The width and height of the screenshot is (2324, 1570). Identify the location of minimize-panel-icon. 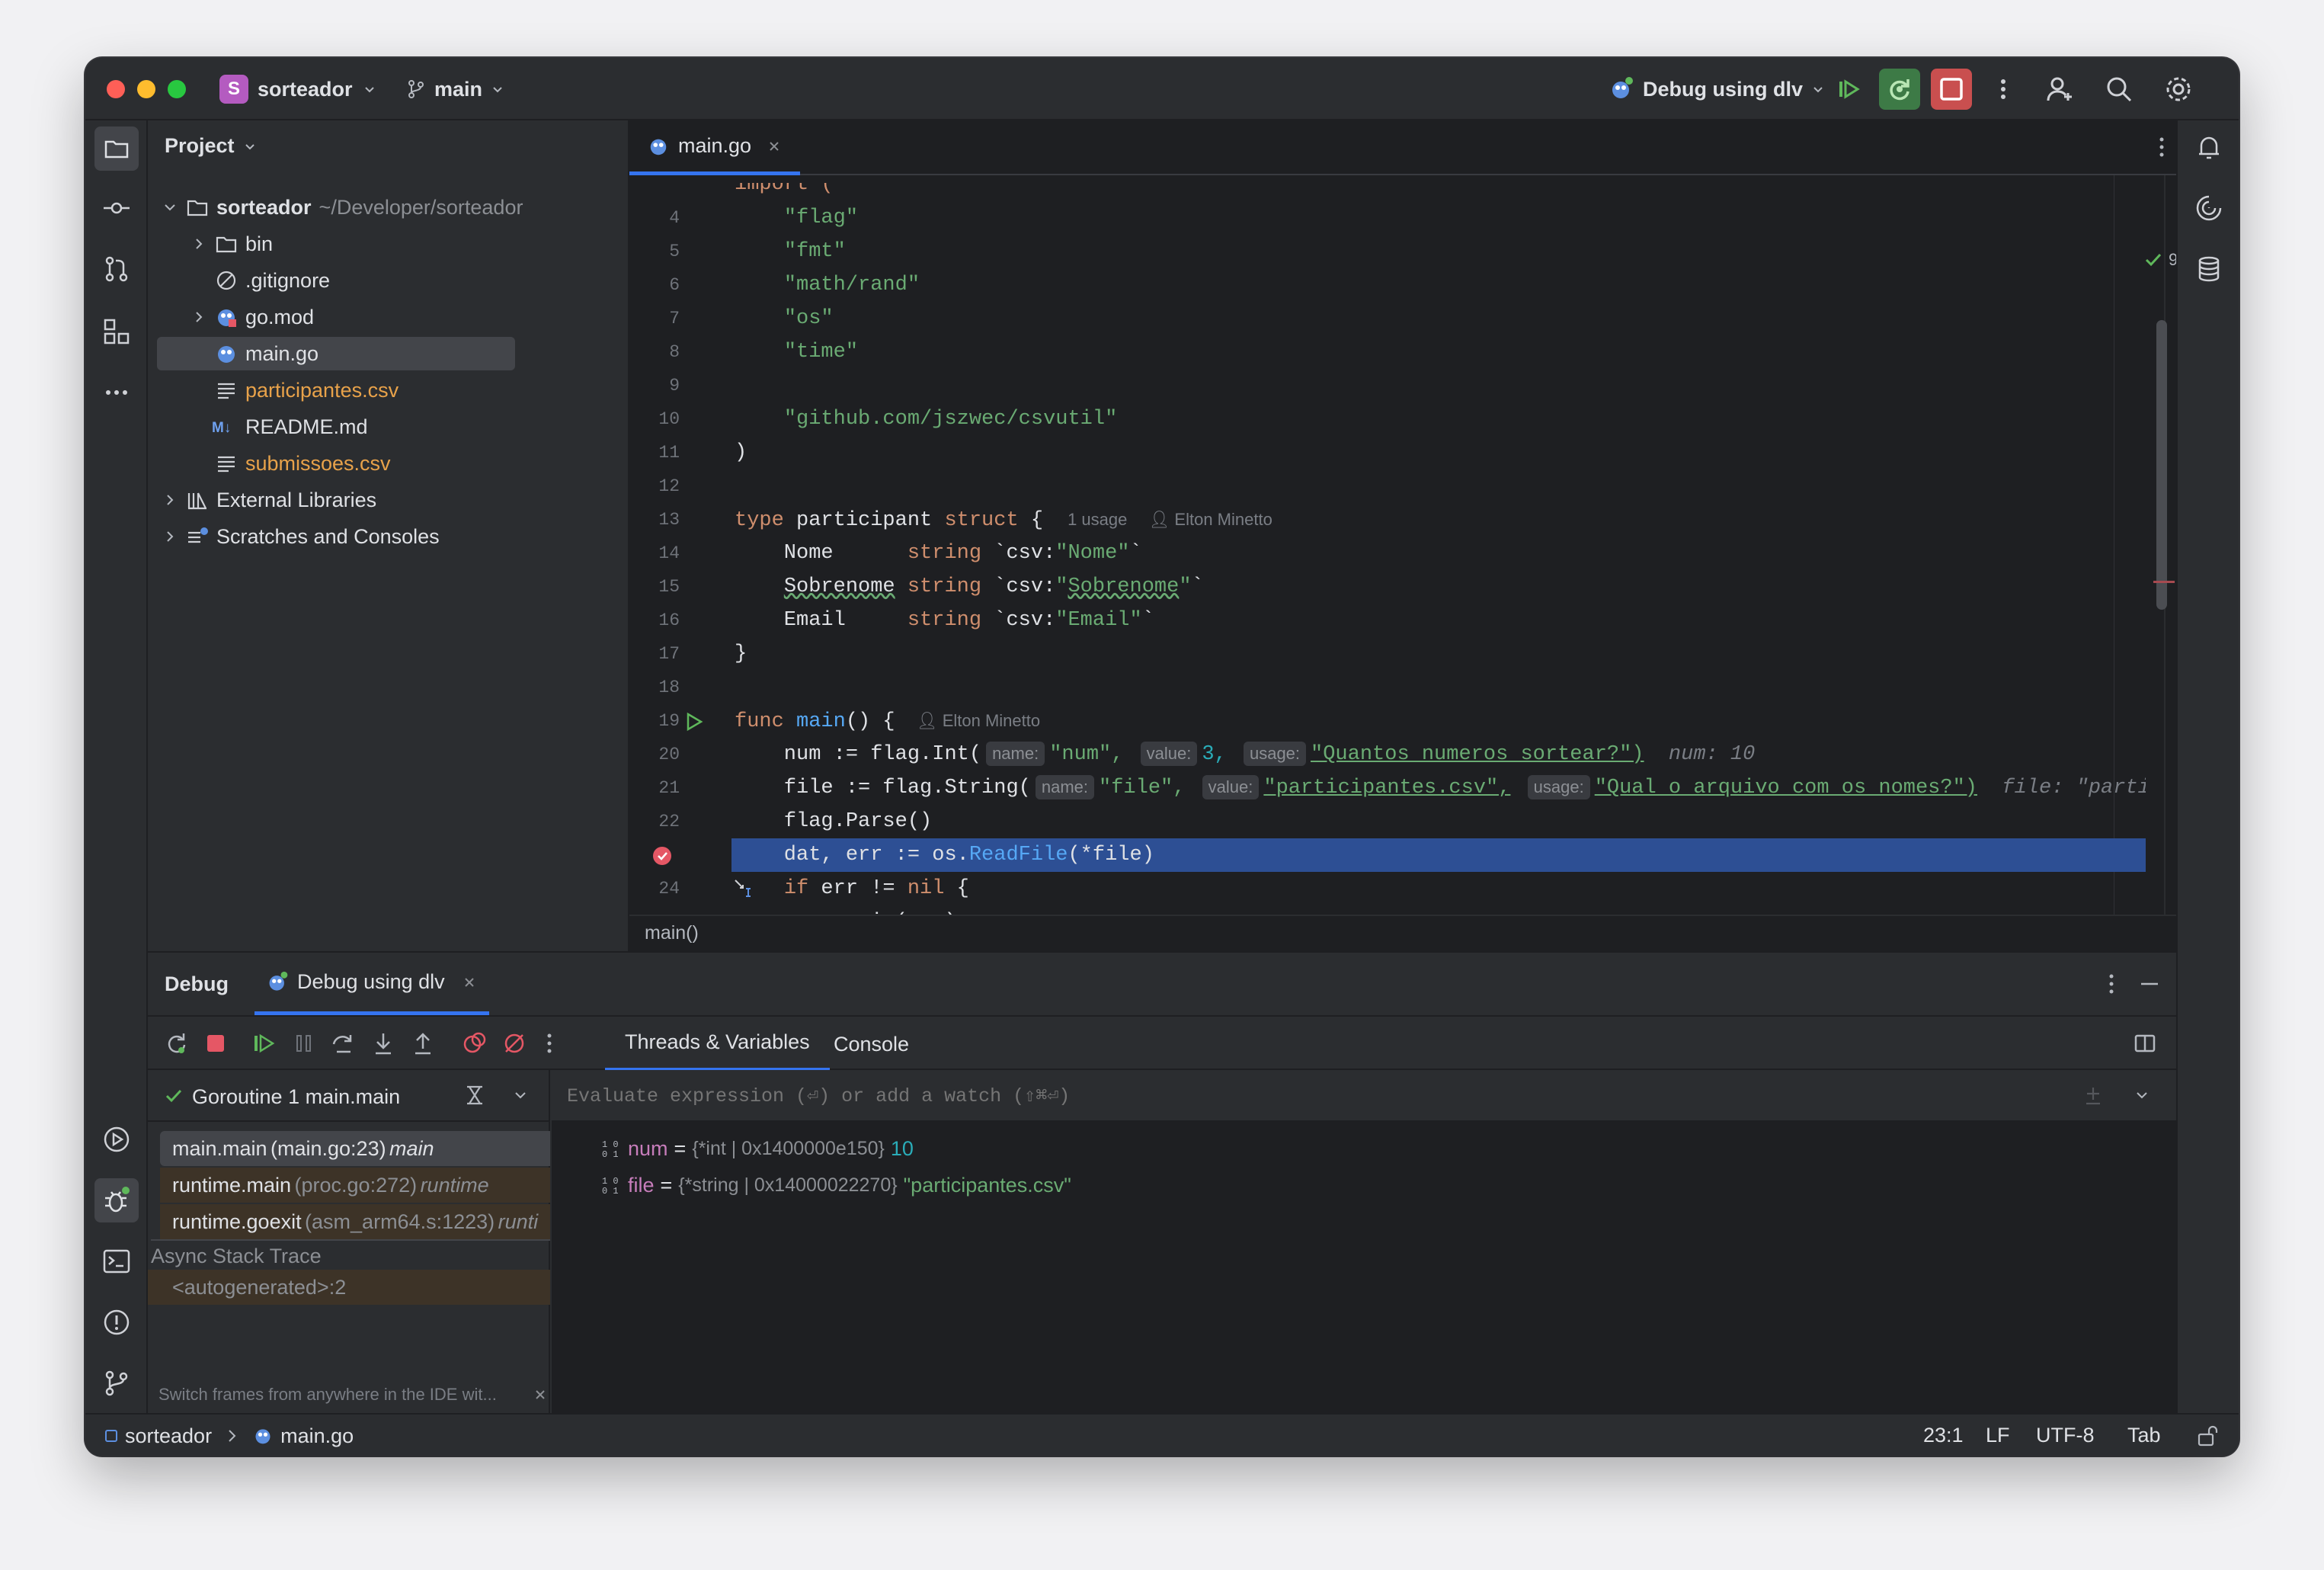
(2150, 984).